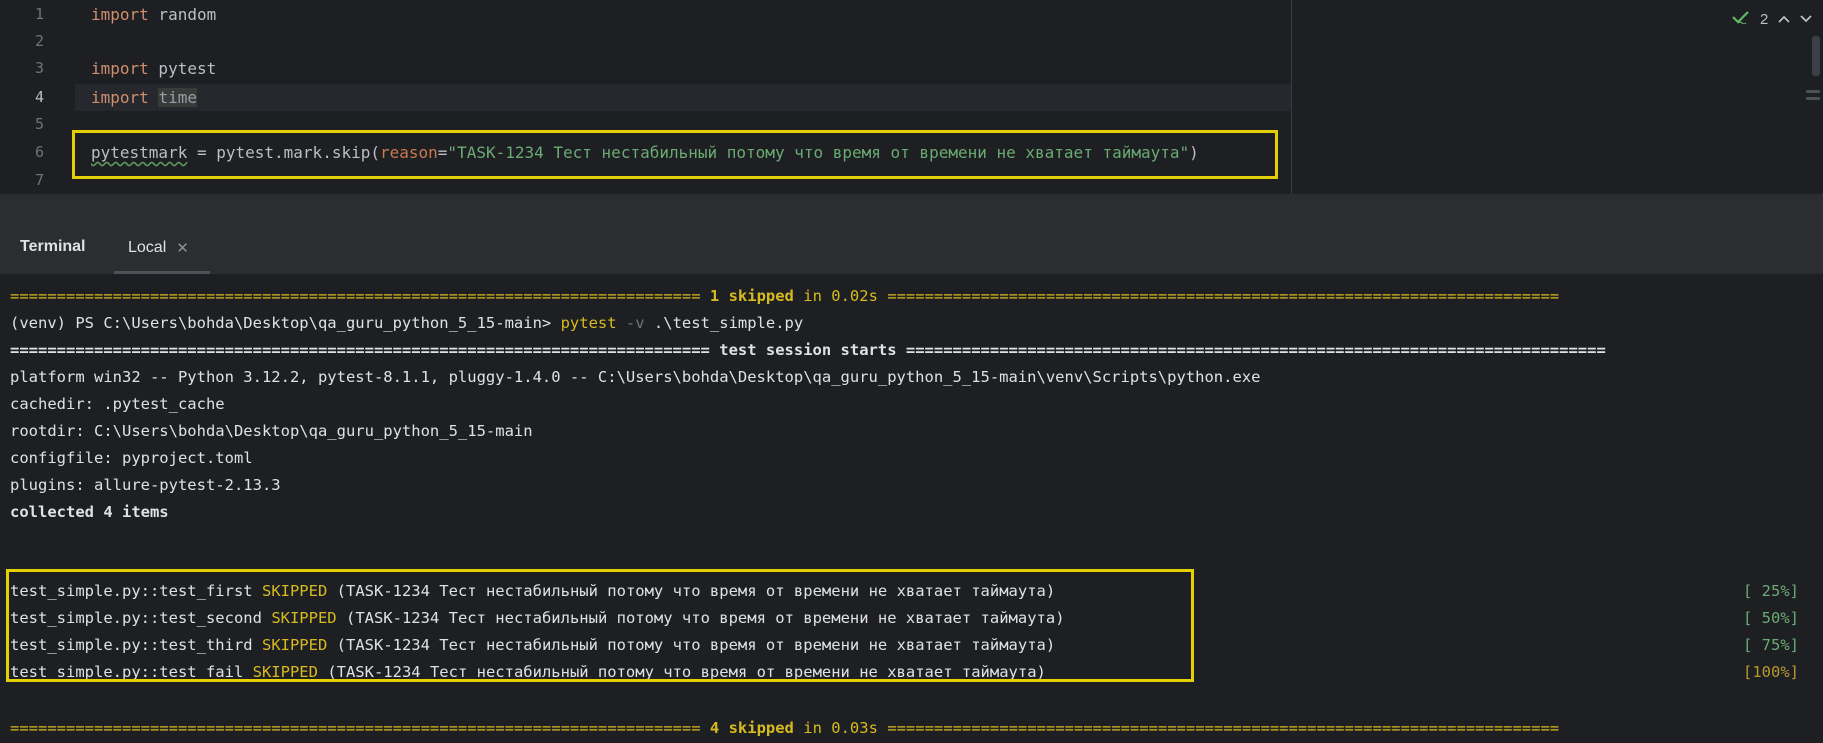  I want to click on terminal-toolbar: Terminal Local ✕, so click(911, 248).